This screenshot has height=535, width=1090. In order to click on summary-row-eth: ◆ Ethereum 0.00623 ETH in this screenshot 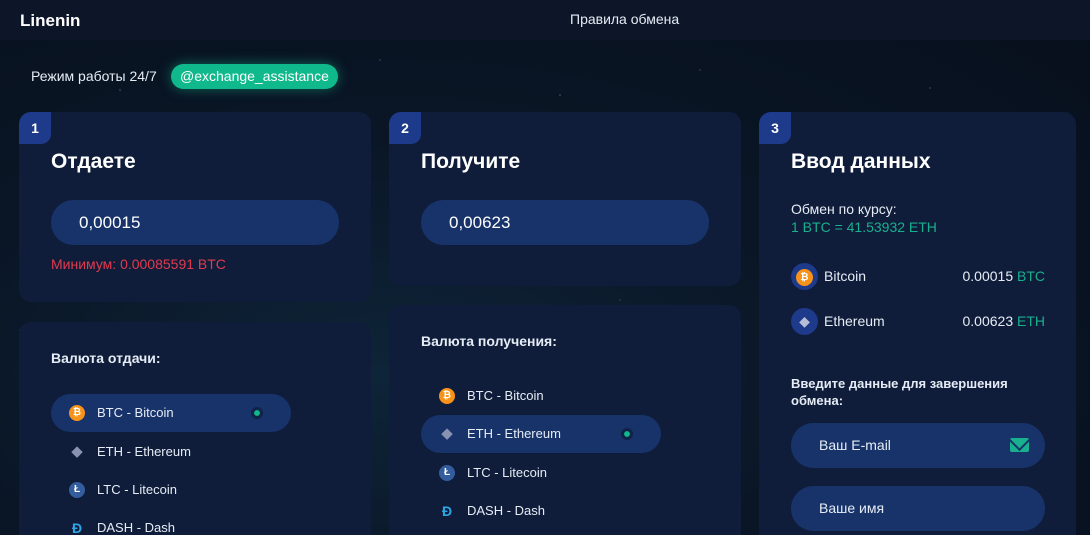, I will do `click(918, 322)`.